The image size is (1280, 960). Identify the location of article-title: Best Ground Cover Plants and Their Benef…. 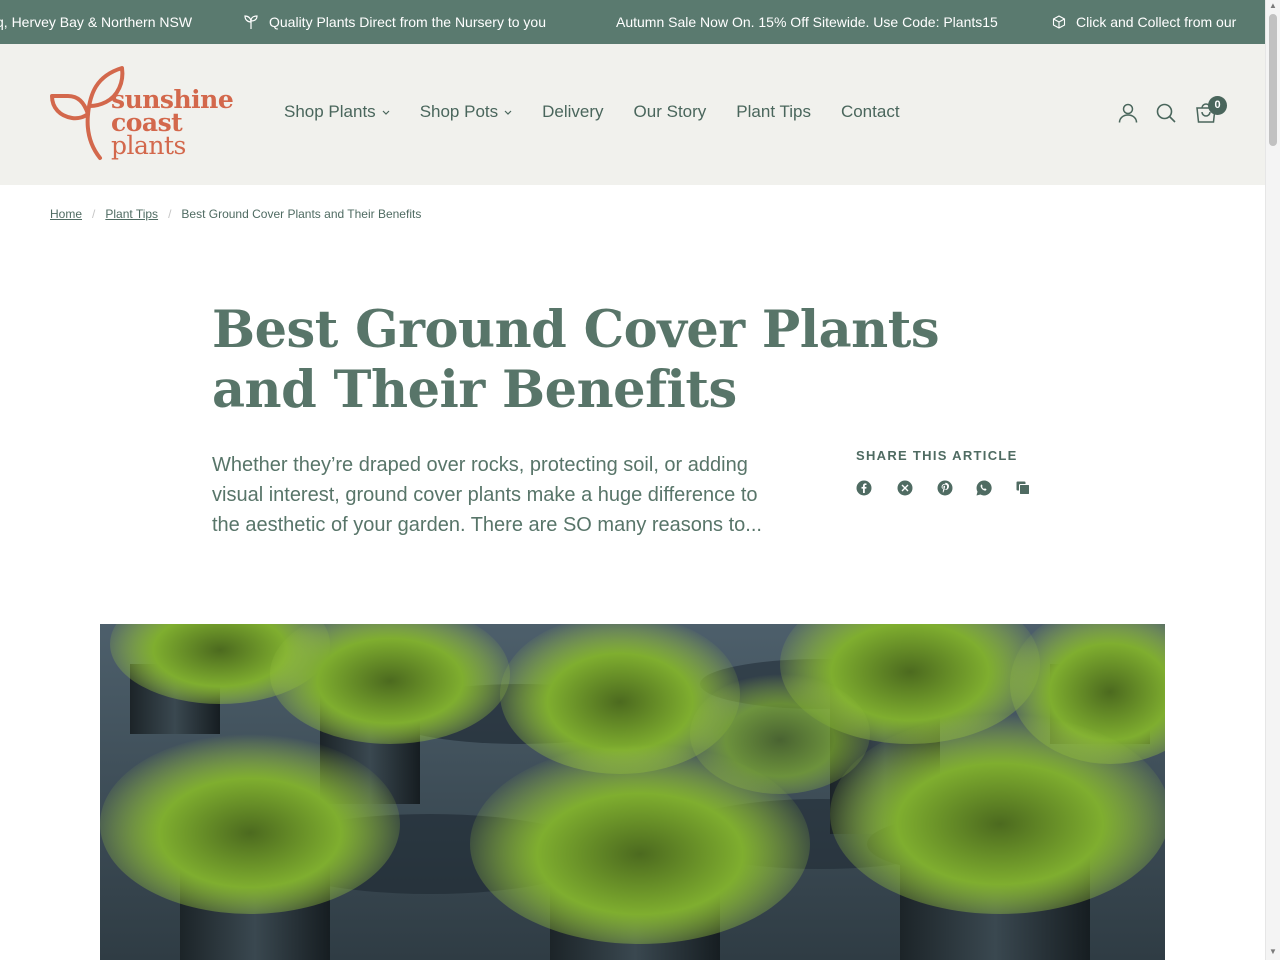
(576, 360).